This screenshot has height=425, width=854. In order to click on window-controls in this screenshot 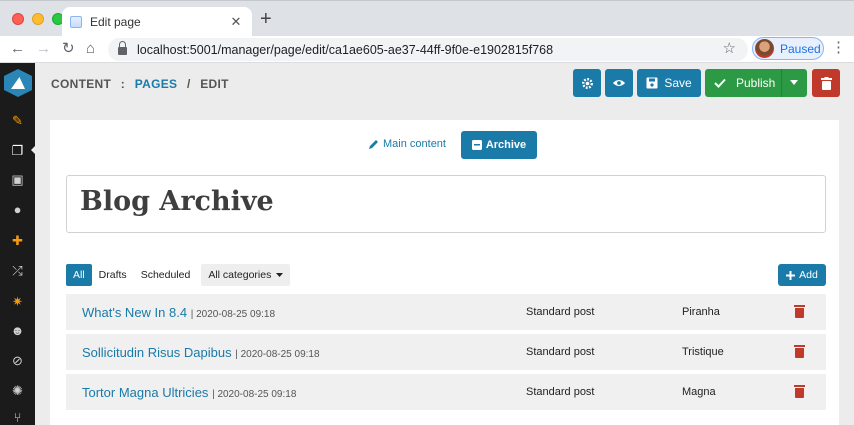, I will do `click(38, 19)`.